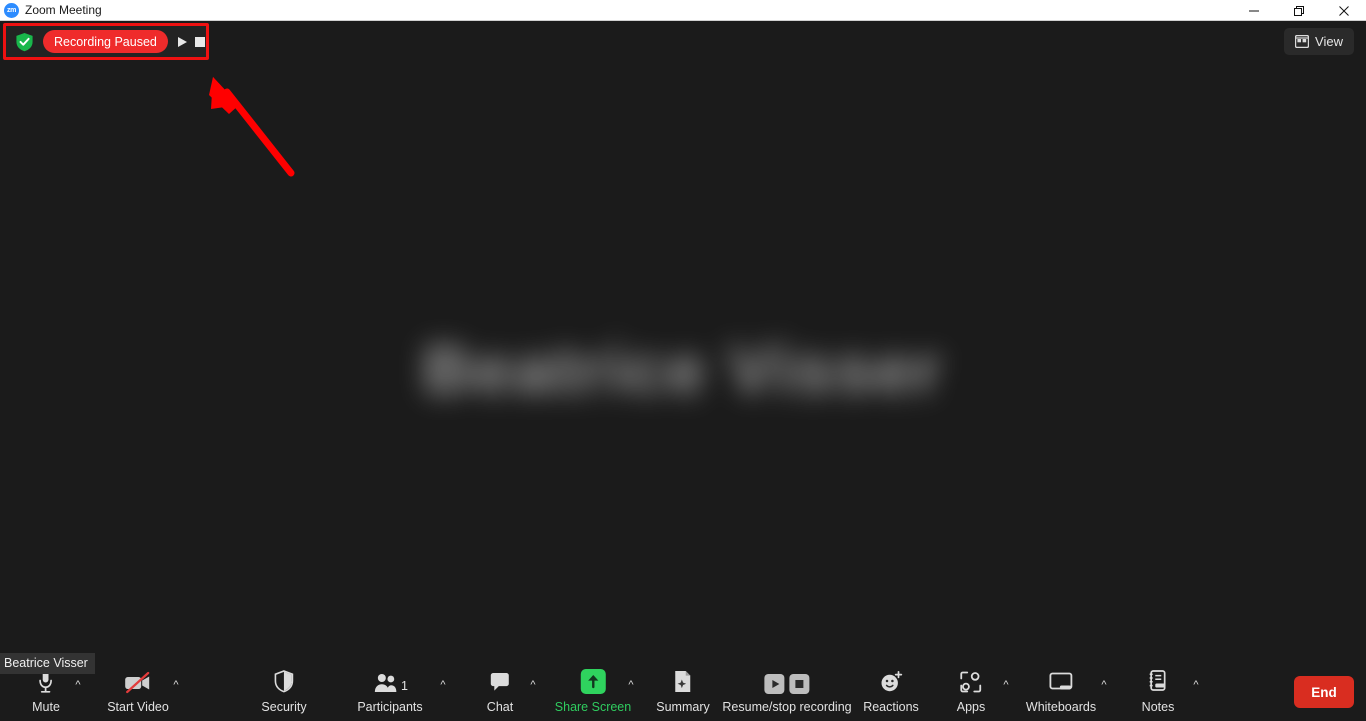  Describe the element at coordinates (683, 707) in the screenshot. I see `toolbar-label-summary: Summary` at that location.